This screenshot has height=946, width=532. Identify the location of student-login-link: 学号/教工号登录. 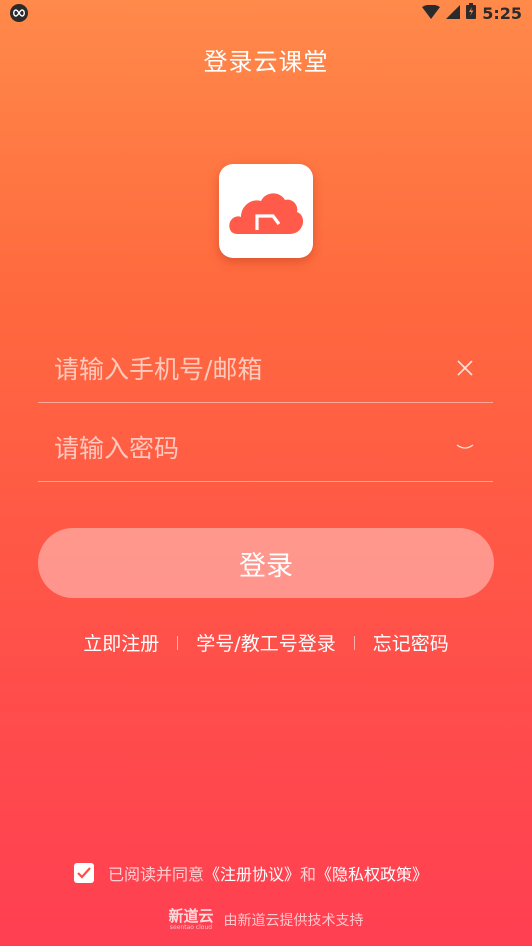
(265, 642).